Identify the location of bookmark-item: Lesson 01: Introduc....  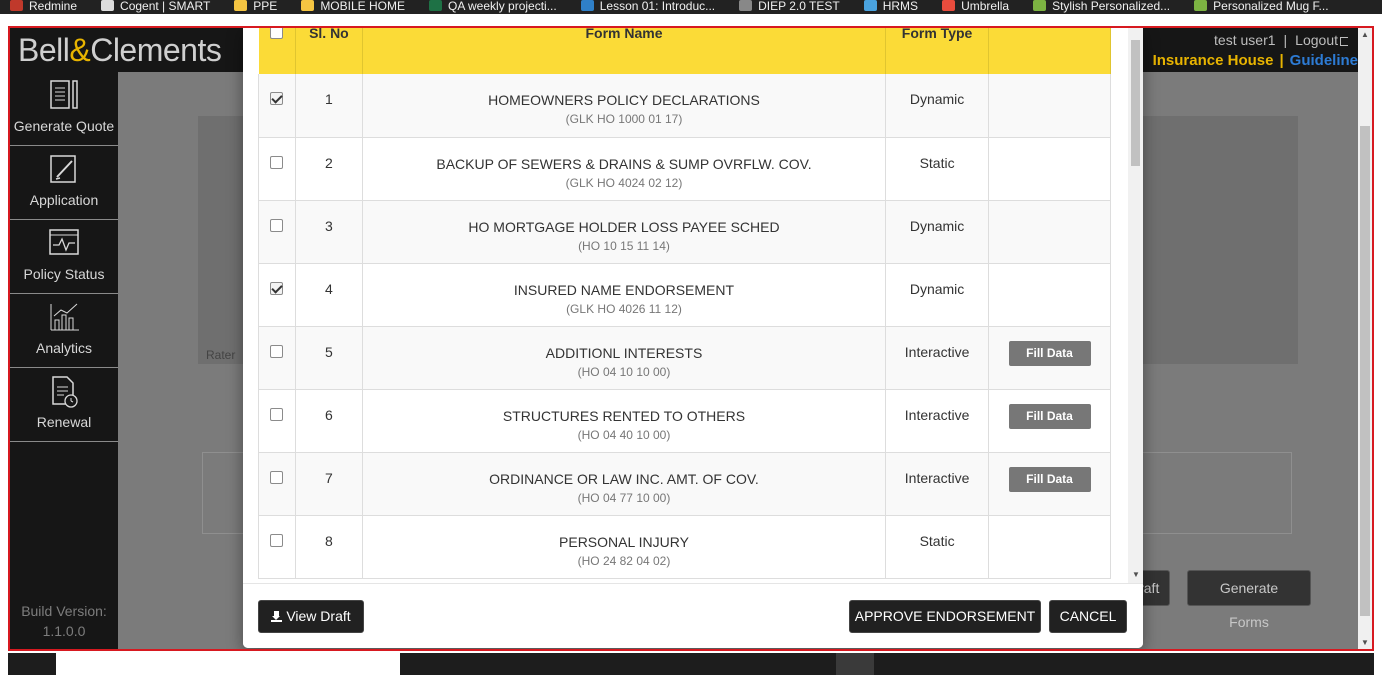
(648, 6).